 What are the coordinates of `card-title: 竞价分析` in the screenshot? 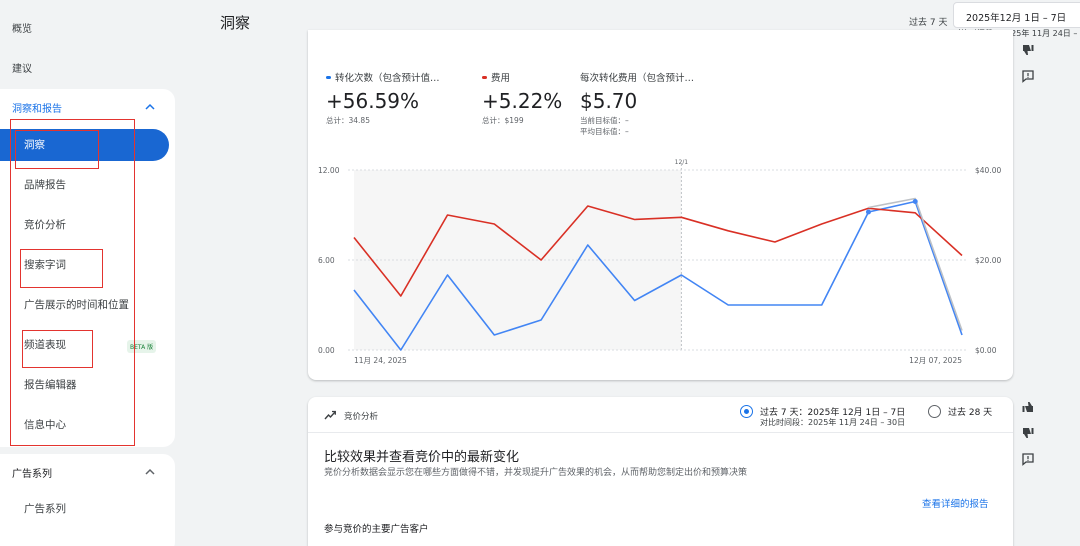 It's located at (361, 417).